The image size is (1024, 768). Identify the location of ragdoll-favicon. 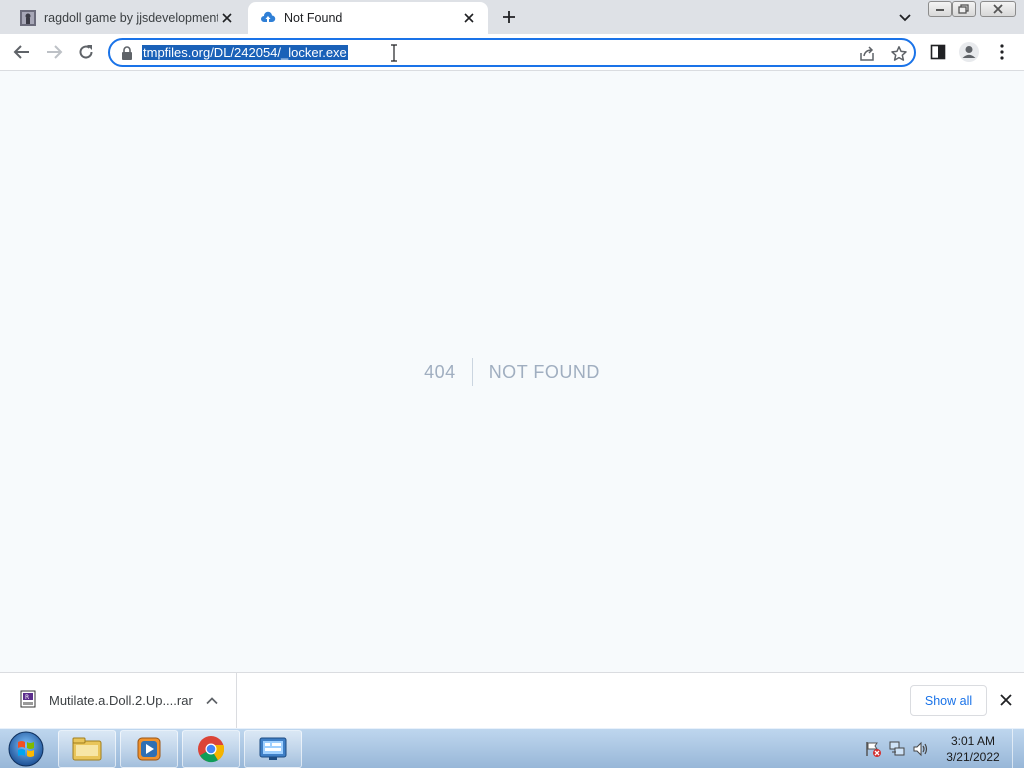
(28, 18).